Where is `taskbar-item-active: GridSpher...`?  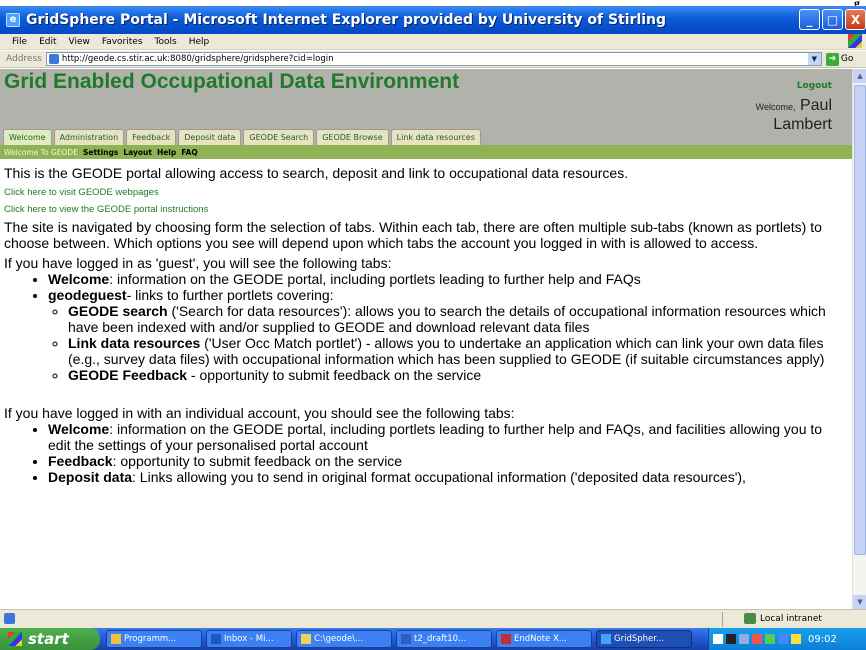
taskbar-item-active: GridSpher... is located at coordinates (644, 639).